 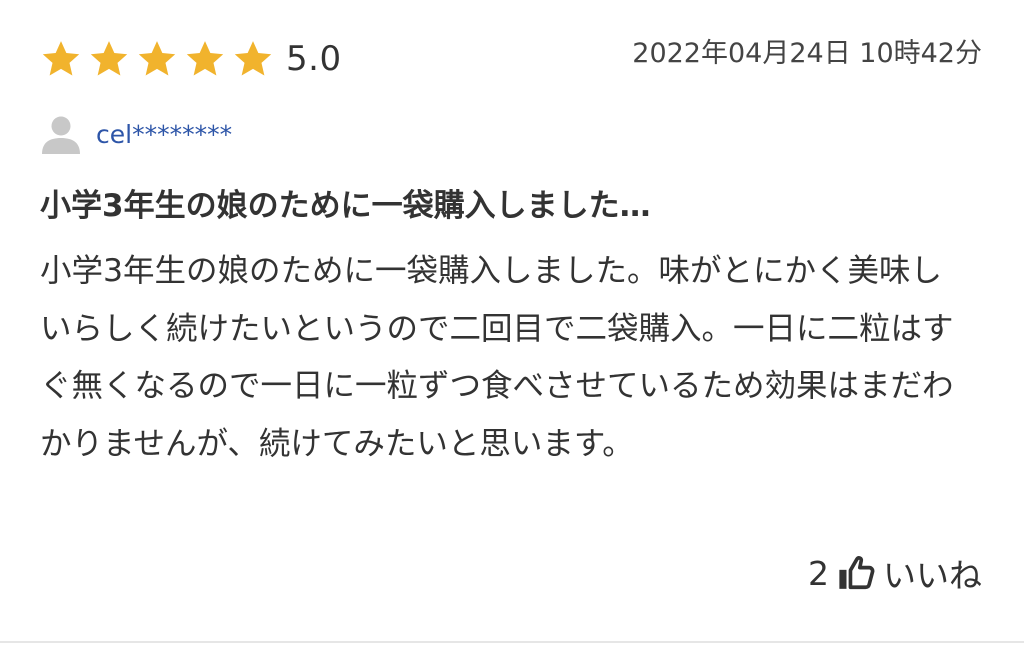 I want to click on rating-row: 5.0, so click(x=191, y=59).